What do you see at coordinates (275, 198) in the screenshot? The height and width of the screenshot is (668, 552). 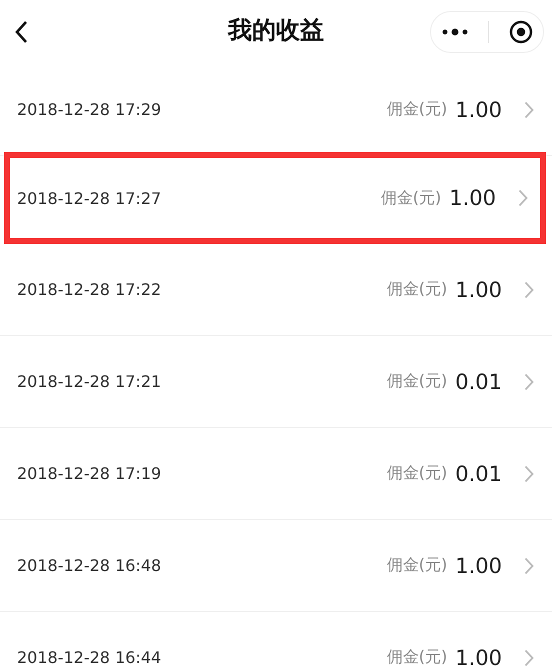 I see `earning-row: 2018-12-28 17:27 佣金(元) 1.00` at bounding box center [275, 198].